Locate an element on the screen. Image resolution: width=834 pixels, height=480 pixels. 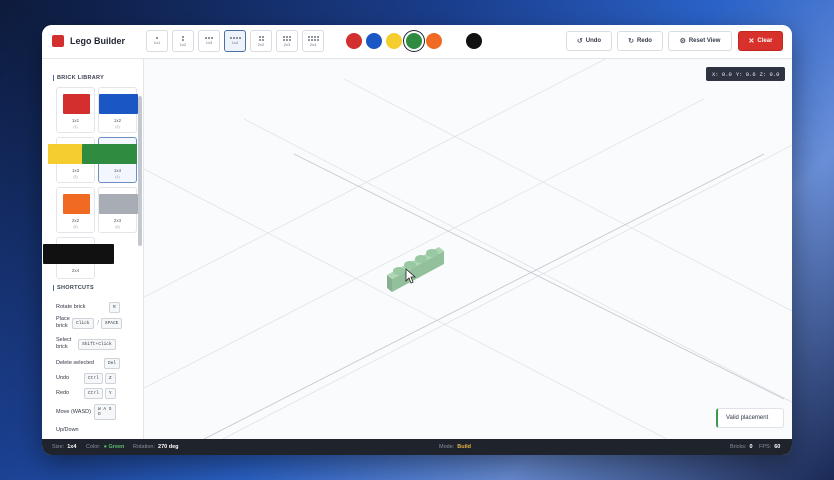
size-label: 1x2 is located at coordinates (183, 44).